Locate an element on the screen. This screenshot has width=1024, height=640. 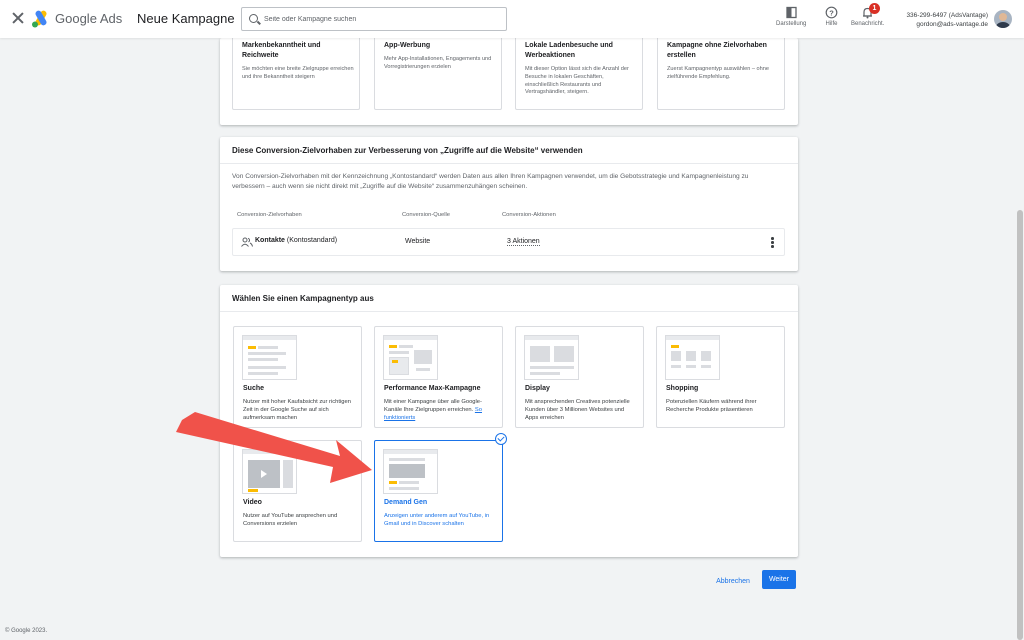
appearance-label: Darstellung is located at coordinates (791, 24).